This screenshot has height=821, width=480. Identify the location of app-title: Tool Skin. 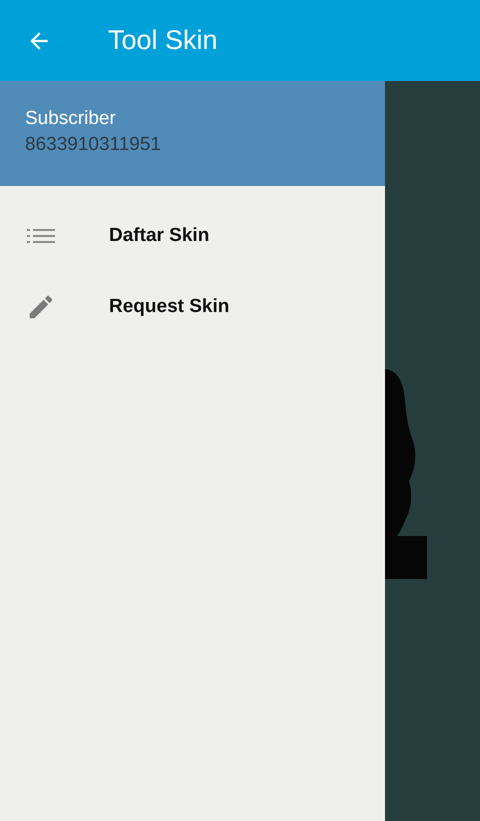
(163, 40).